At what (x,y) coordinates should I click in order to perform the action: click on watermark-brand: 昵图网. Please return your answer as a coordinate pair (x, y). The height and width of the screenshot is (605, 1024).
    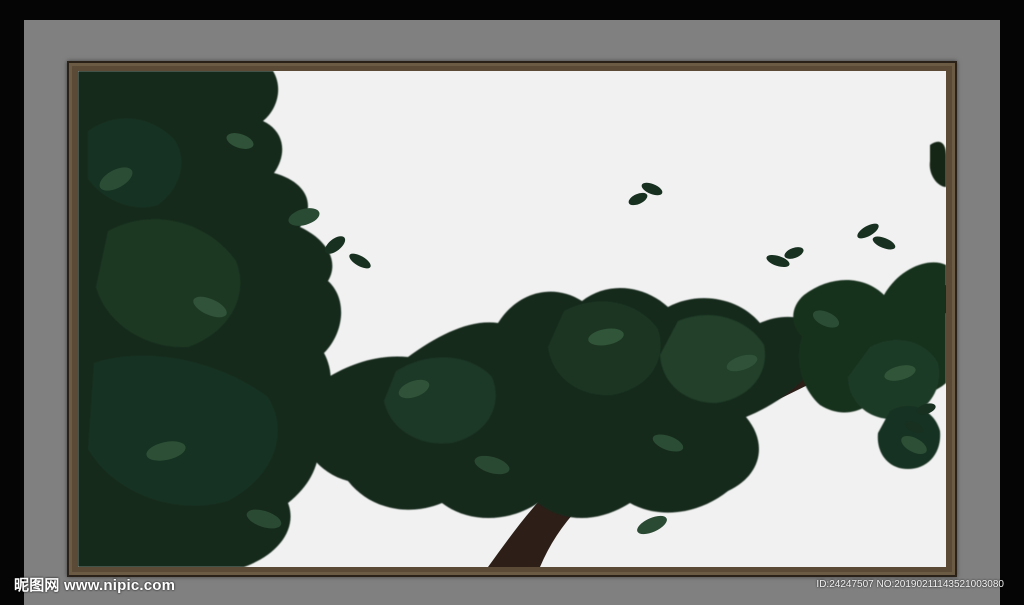
    Looking at the image, I should click on (37, 585).